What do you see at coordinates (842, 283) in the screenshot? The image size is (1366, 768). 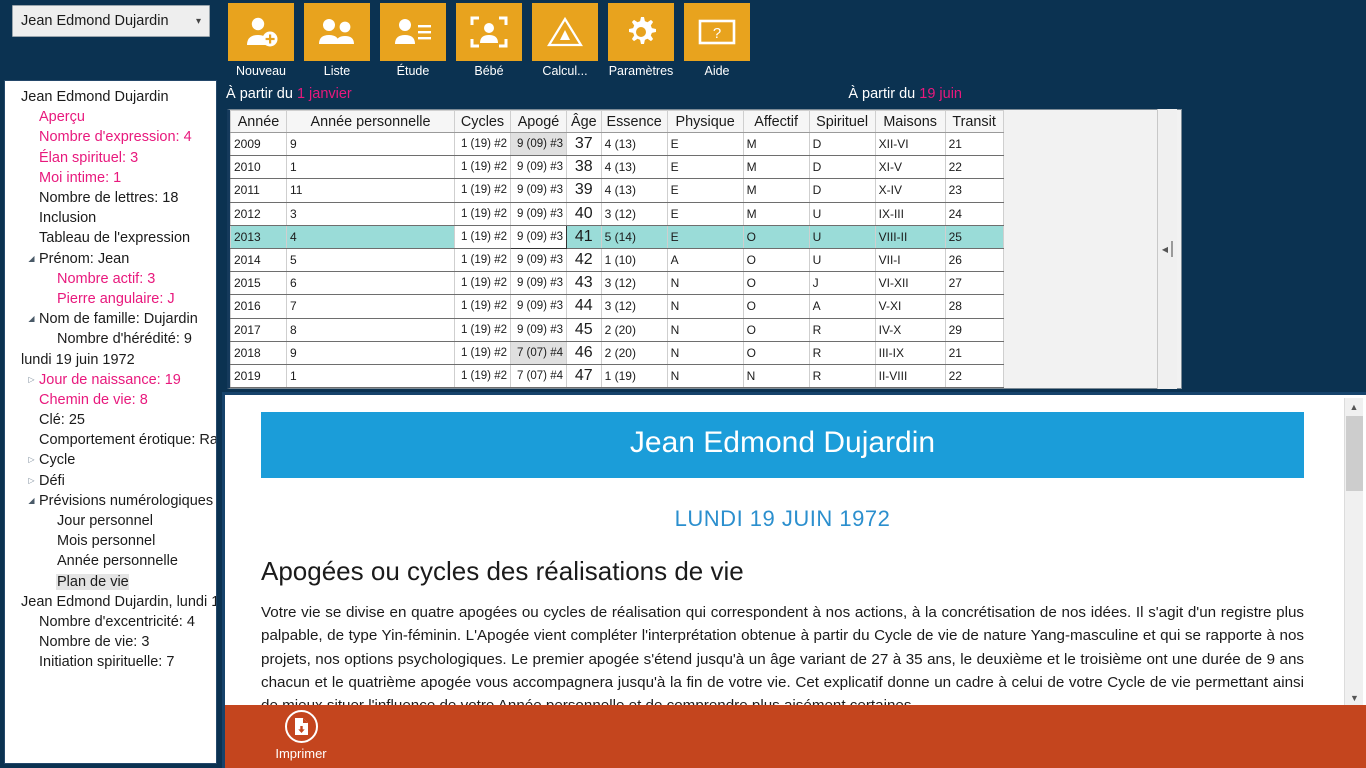 I see `cell-spirituel: J` at bounding box center [842, 283].